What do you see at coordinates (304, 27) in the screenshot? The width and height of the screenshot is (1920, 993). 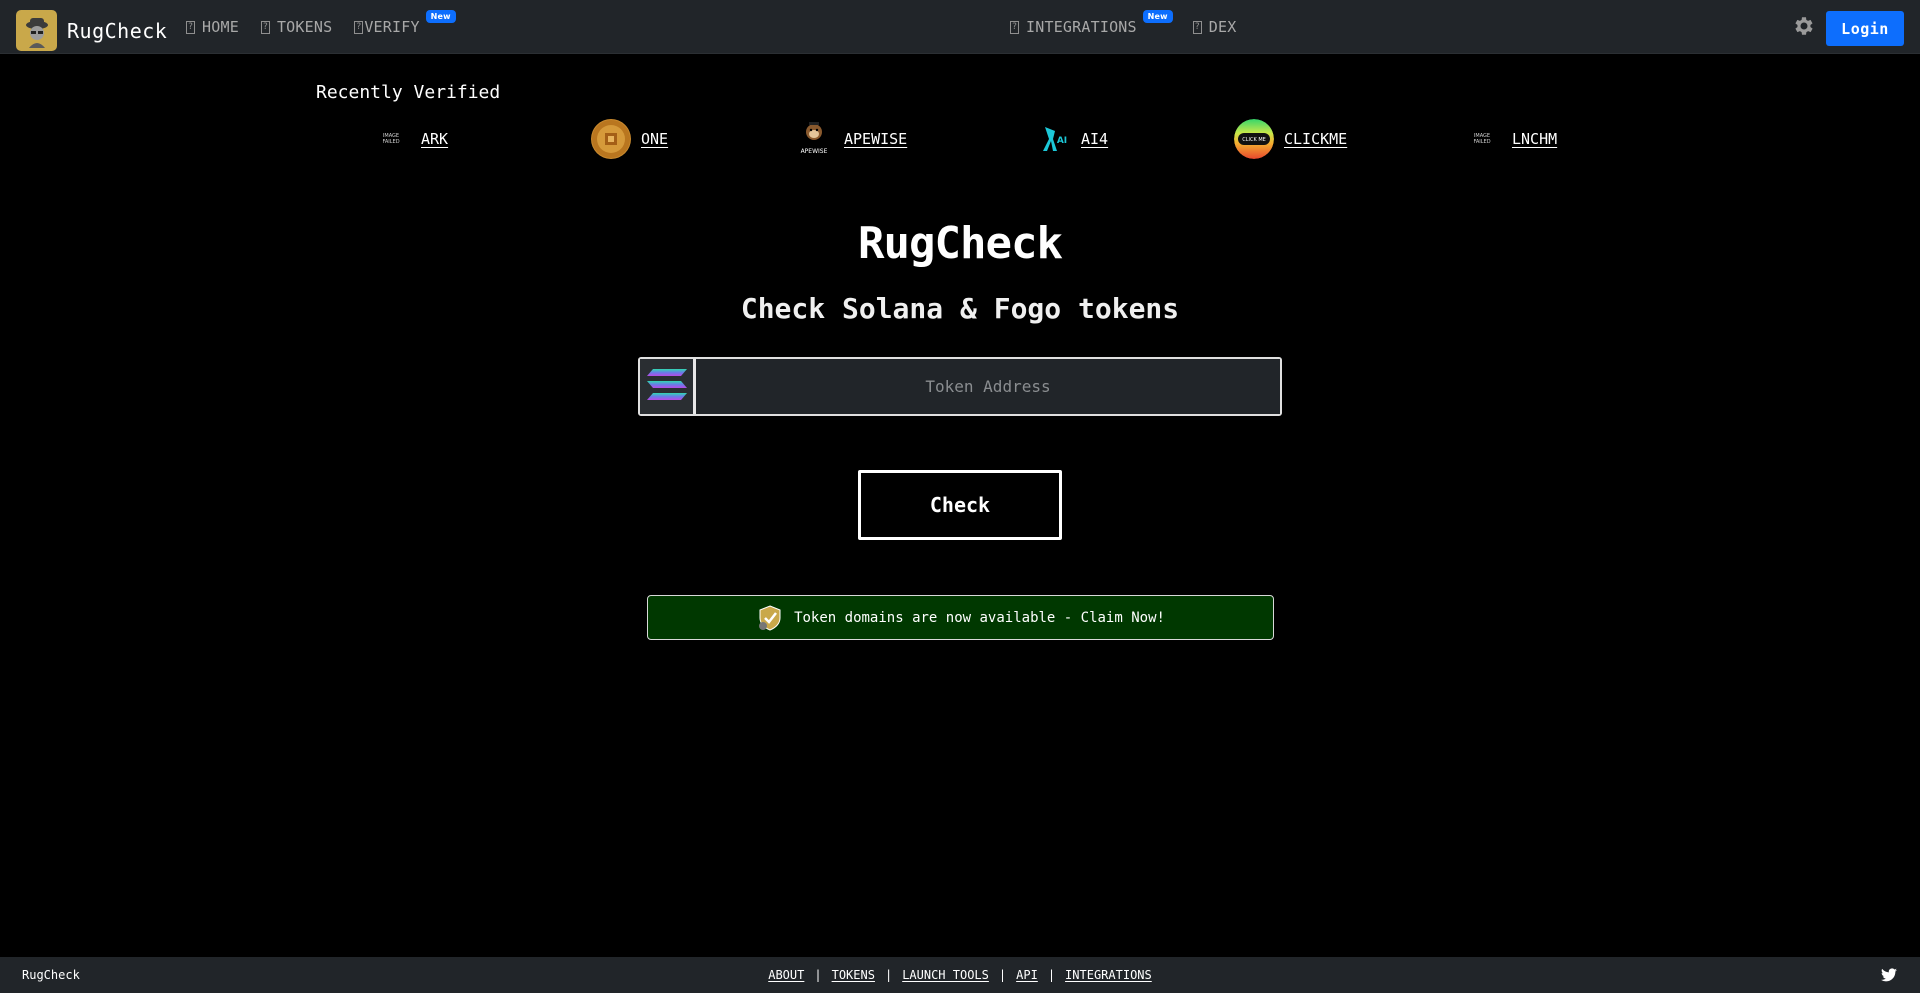 I see `nav-tokens-label: TOKENS` at bounding box center [304, 27].